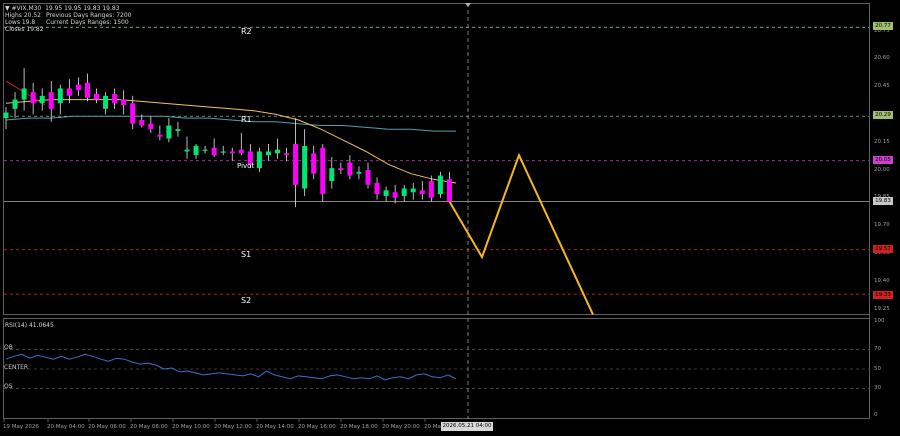  Describe the element at coordinates (879, 321) in the screenshot. I see `rsi-axis-label: 100` at that location.